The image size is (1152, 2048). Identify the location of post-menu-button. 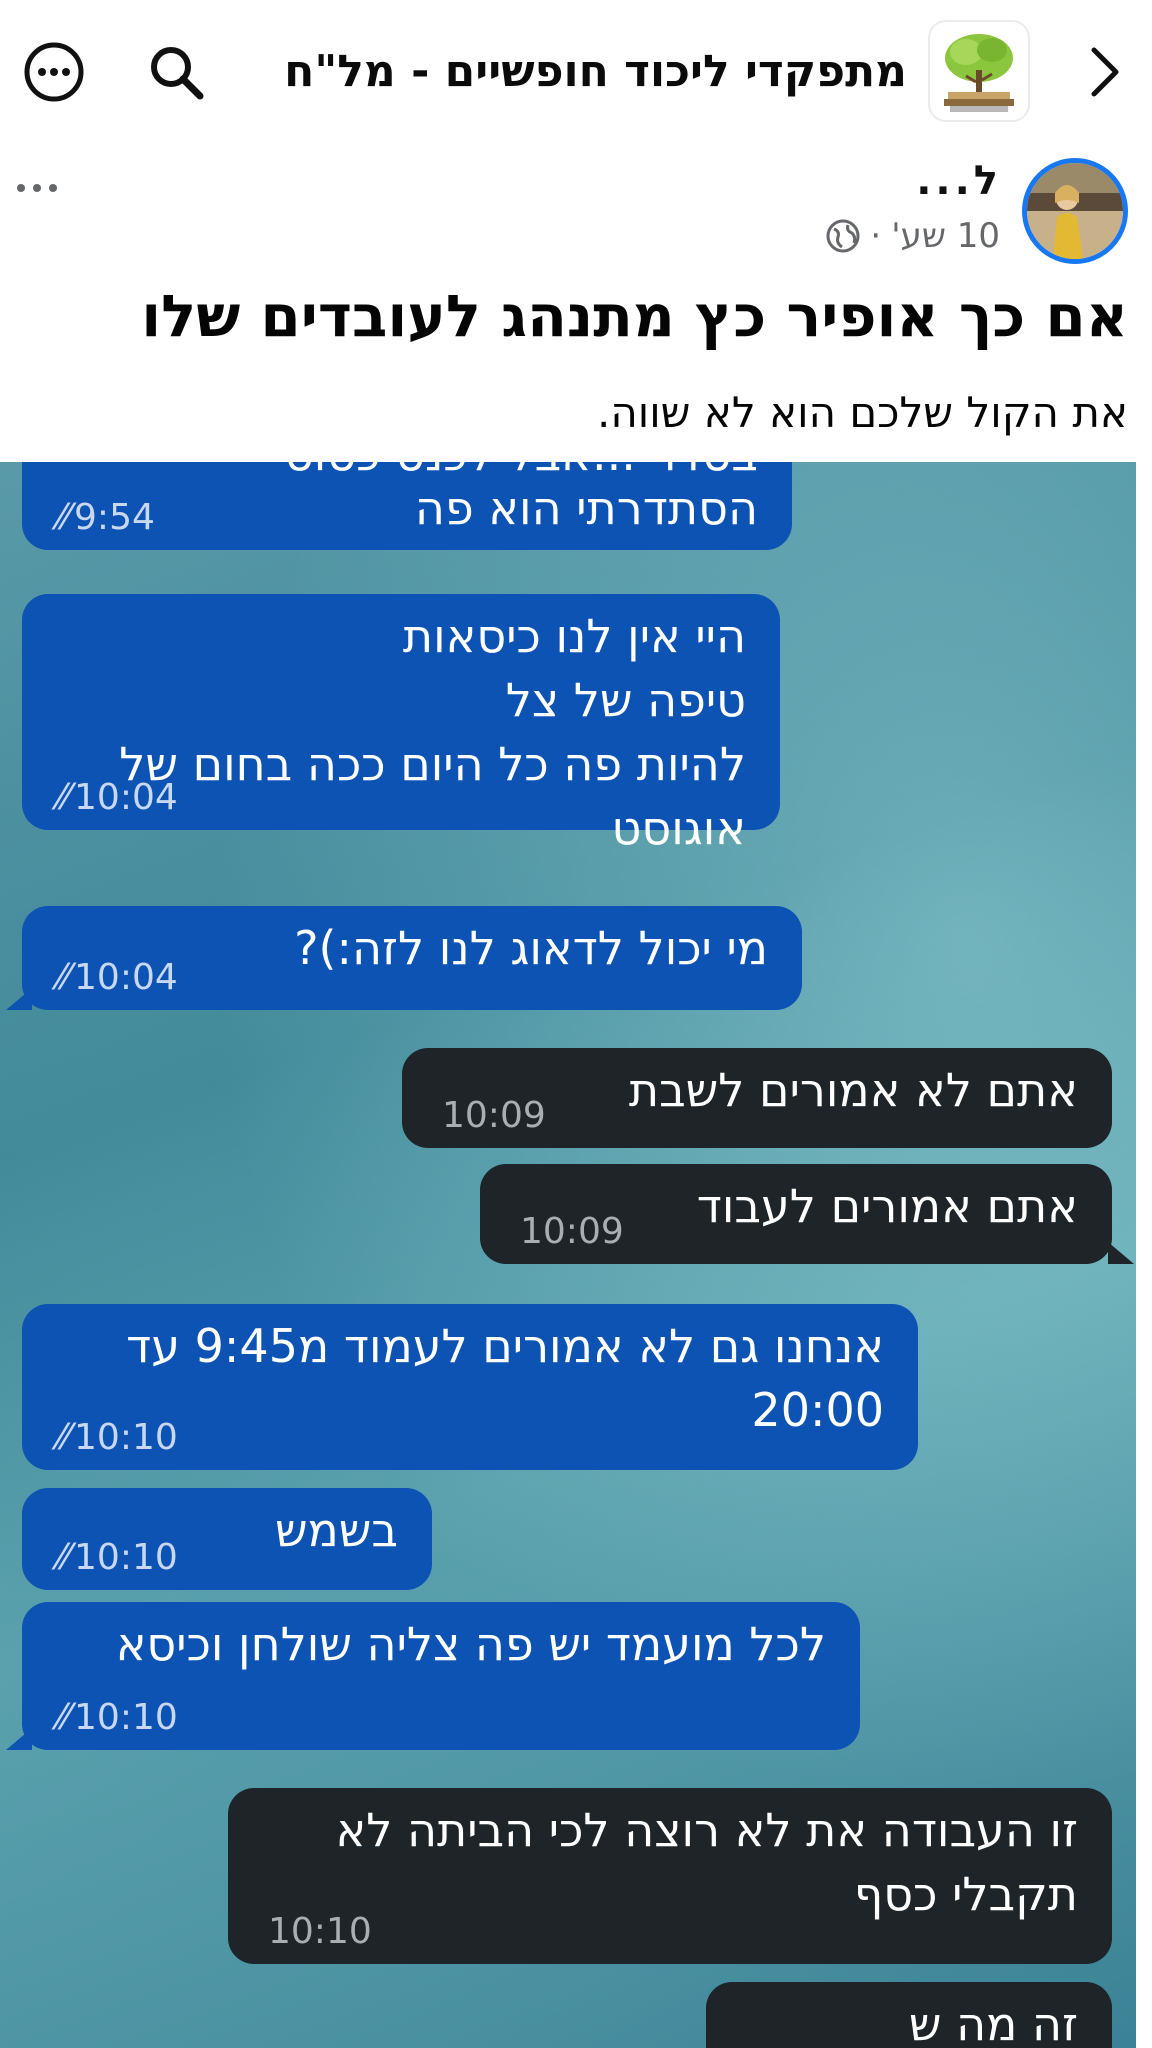
(37, 183).